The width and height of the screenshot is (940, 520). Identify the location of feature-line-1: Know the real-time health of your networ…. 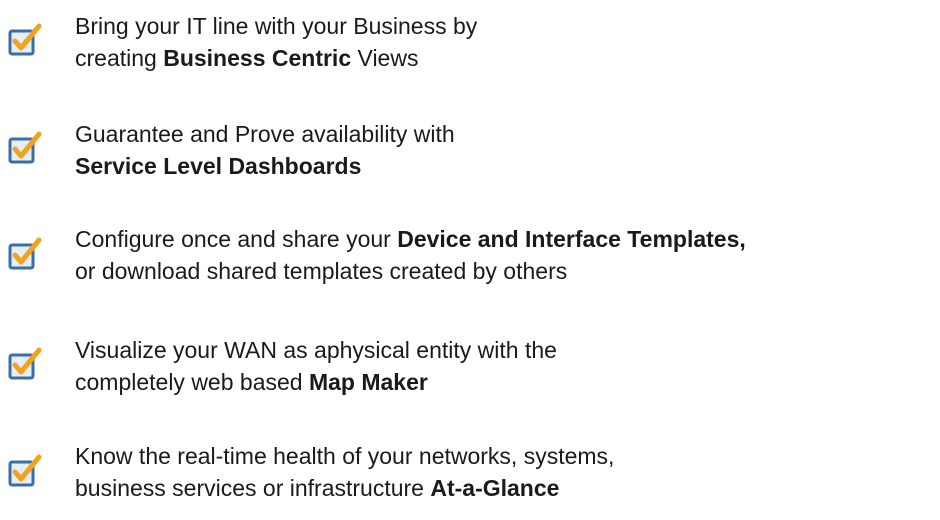
(344, 456).